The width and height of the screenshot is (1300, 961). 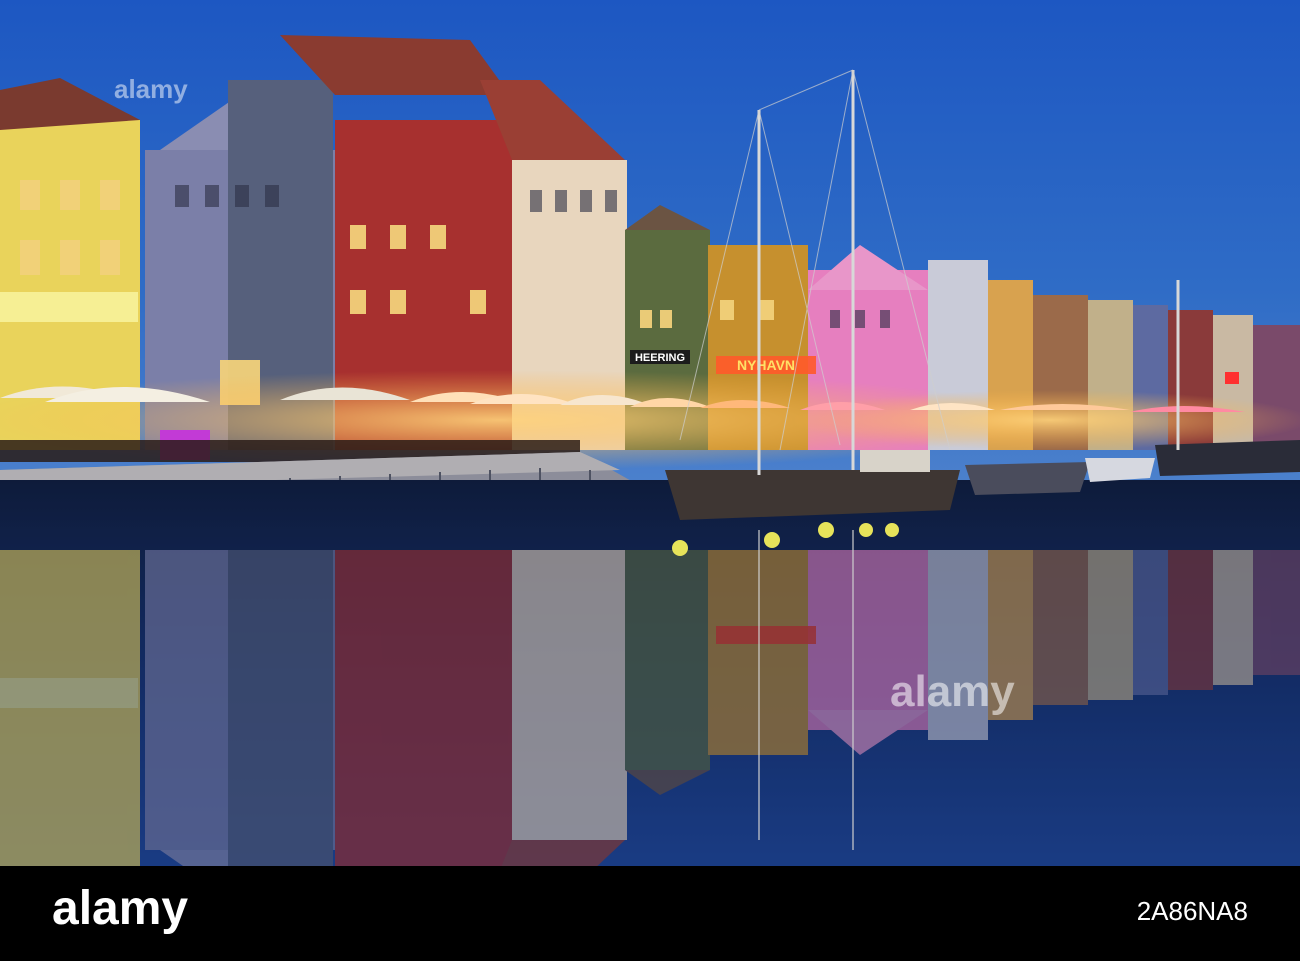 I want to click on footer-bar: alamy 2A86NA8, so click(x=650, y=911).